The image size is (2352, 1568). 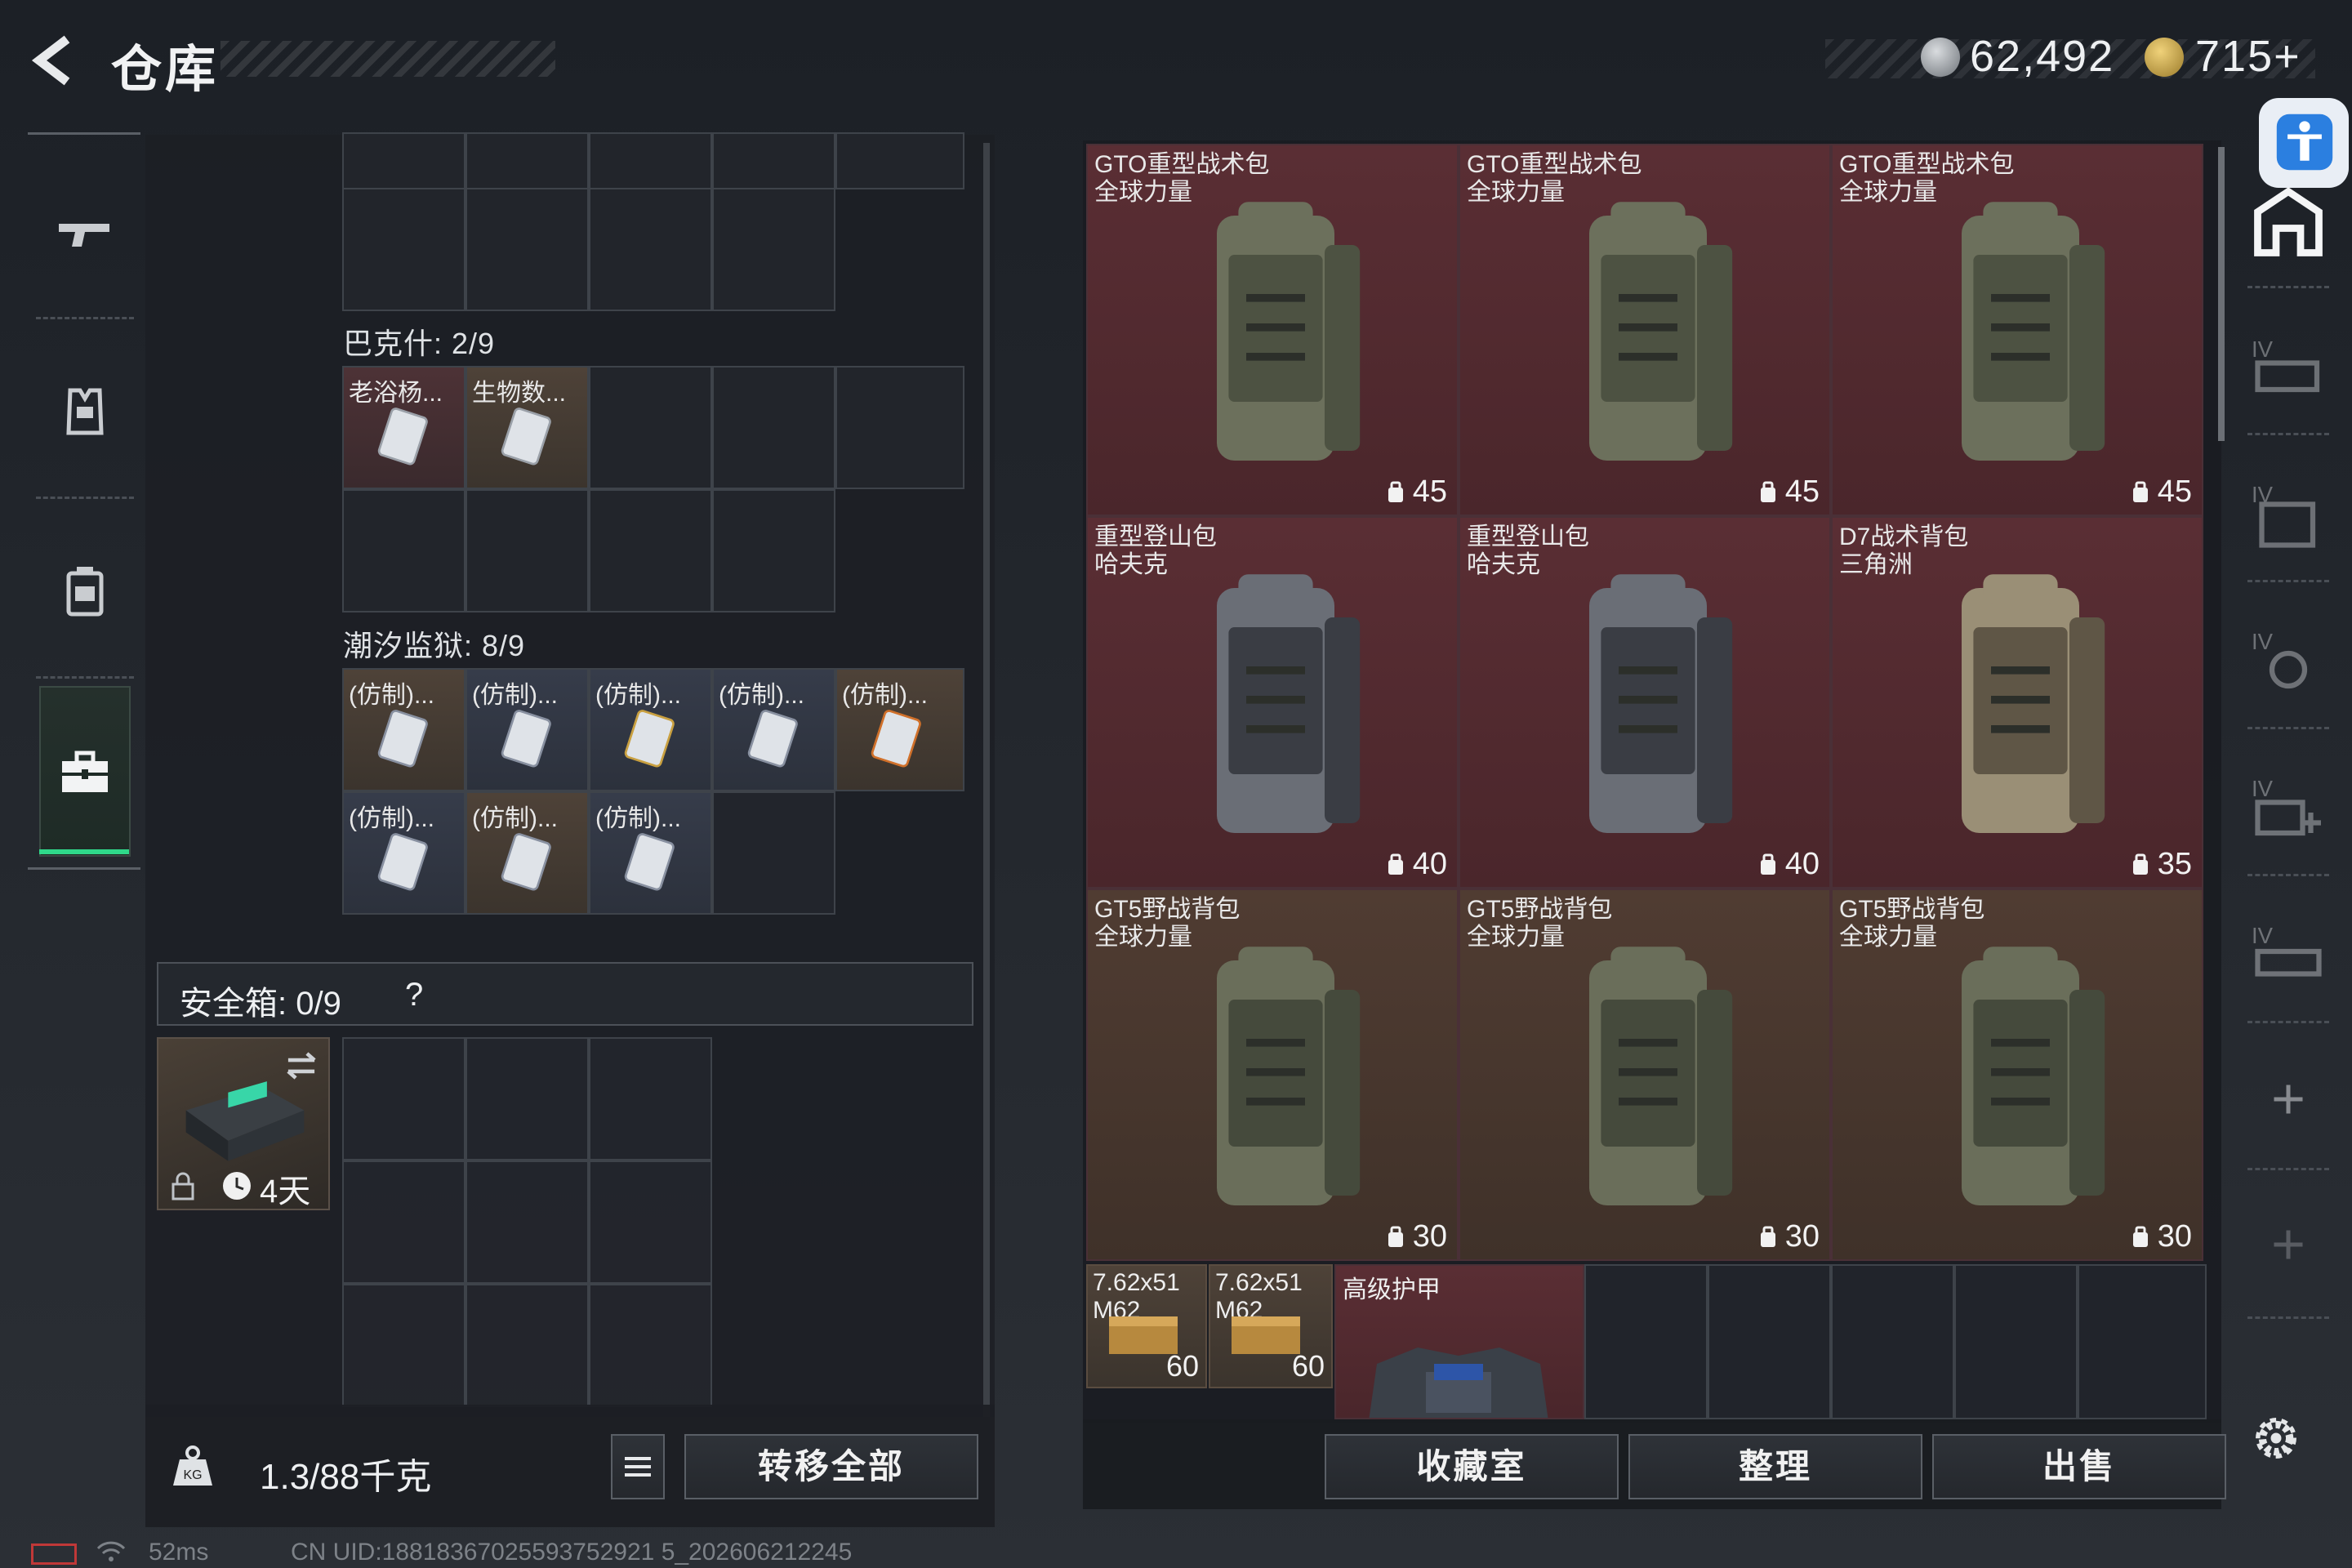 I want to click on capacity-value: 40, so click(x=1429, y=864).